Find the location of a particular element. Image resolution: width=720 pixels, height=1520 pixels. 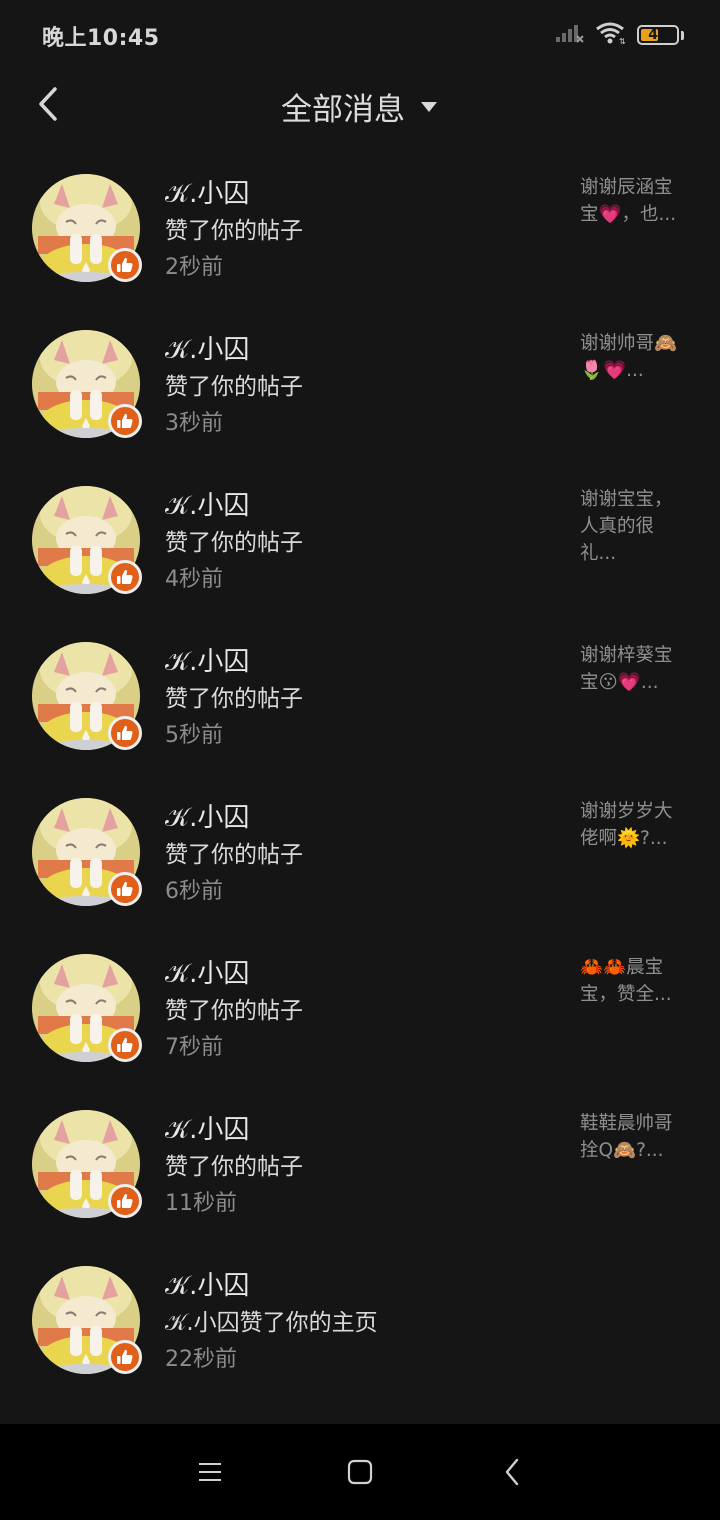

message-text: 𝒦.小囚 赞了你的帖子 6秒前 is located at coordinates (360, 855).